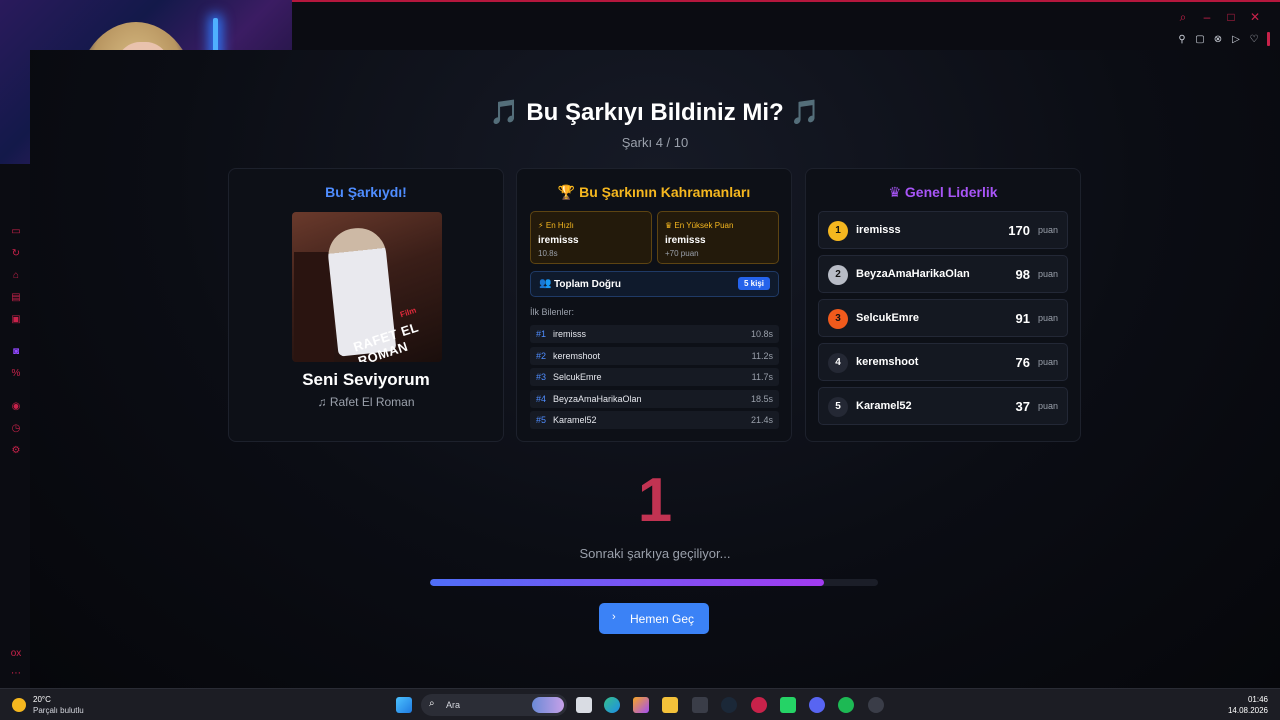 The width and height of the screenshot is (1280, 720). I want to click on monitor-icon: ▤, so click(16, 298).